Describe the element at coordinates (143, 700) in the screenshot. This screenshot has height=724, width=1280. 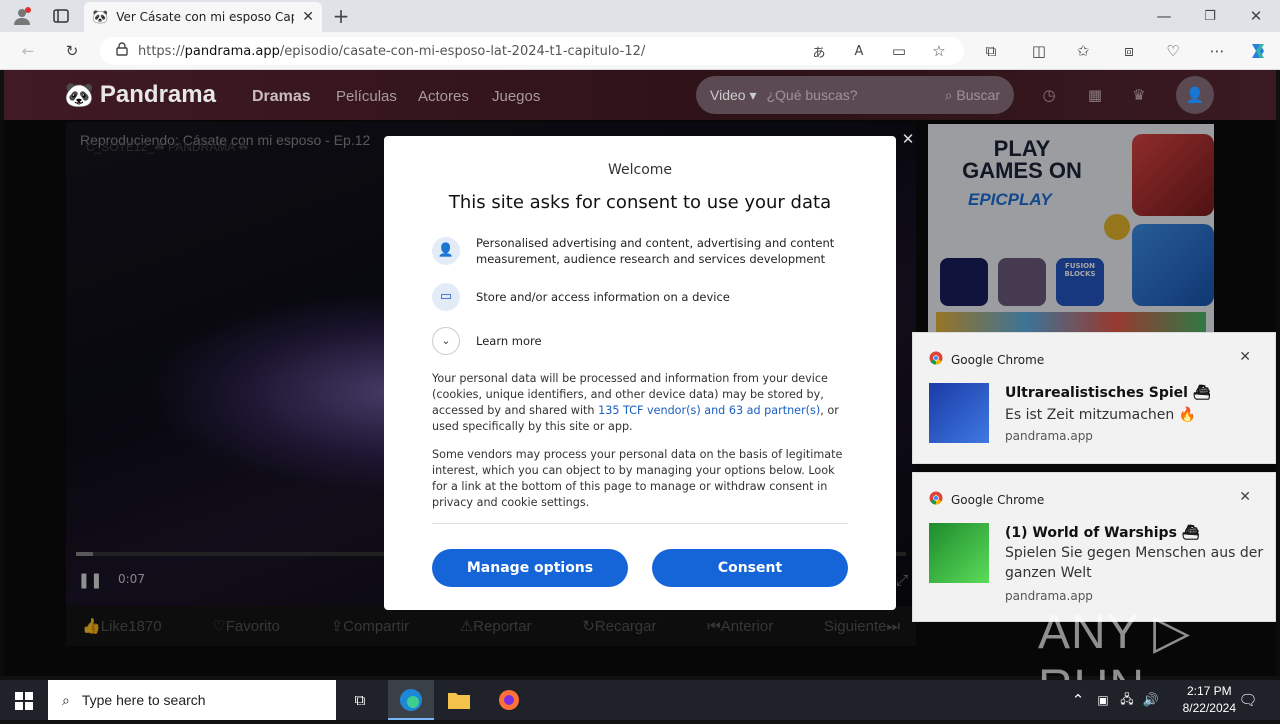
I see `taskbar-search-placeholder: Type here to search` at that location.